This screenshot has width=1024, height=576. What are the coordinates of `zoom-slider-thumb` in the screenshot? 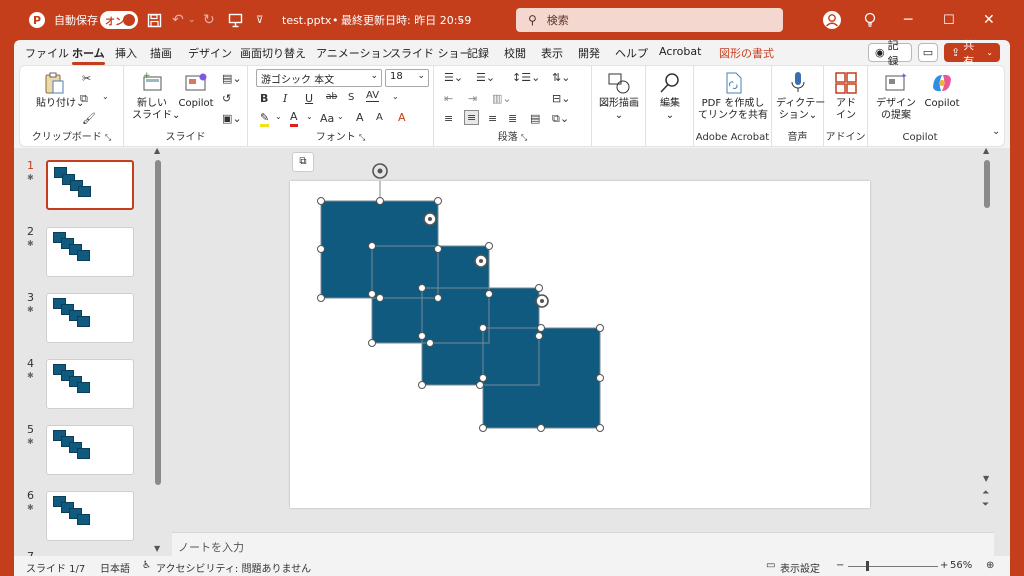 It's located at (867, 566).